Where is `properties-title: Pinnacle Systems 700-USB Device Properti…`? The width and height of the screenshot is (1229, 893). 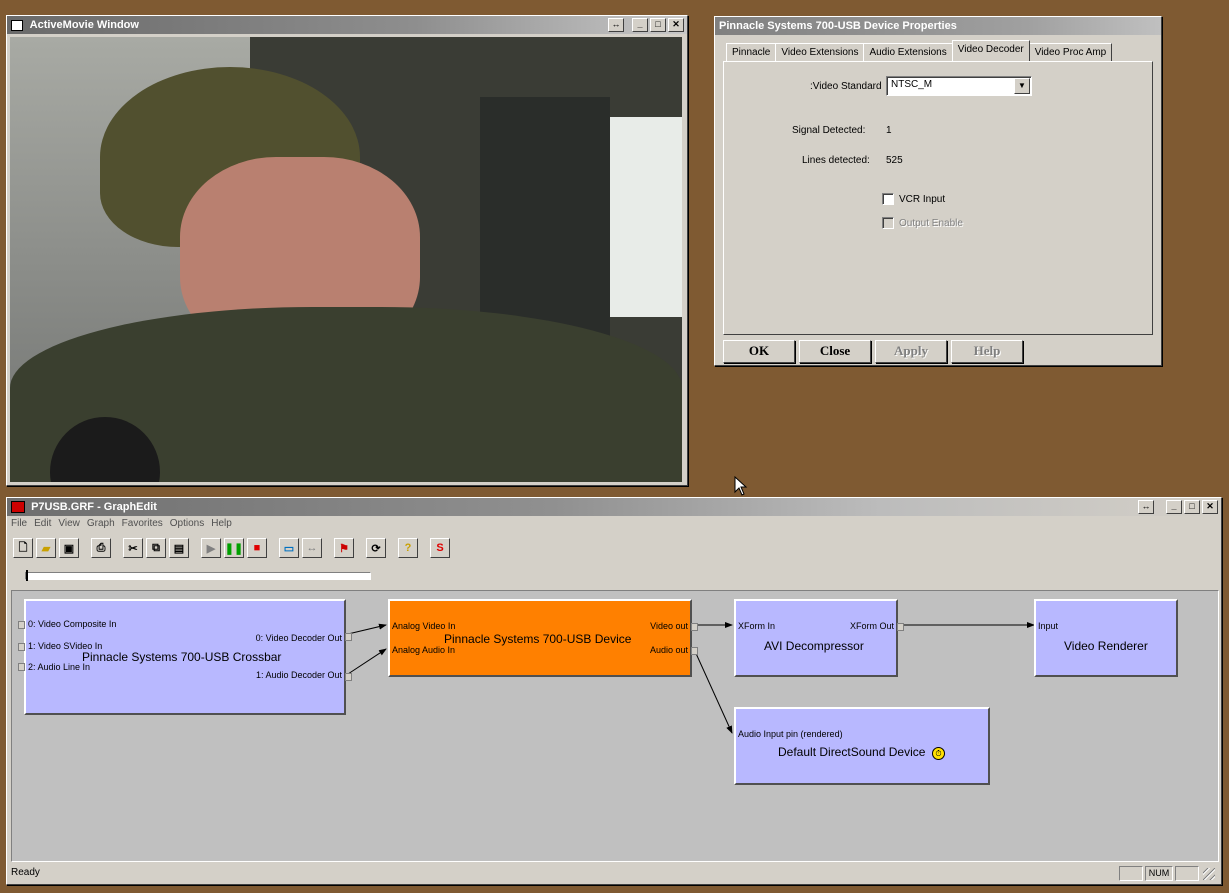
properties-title: Pinnacle Systems 700-USB Device Properti… is located at coordinates (838, 26).